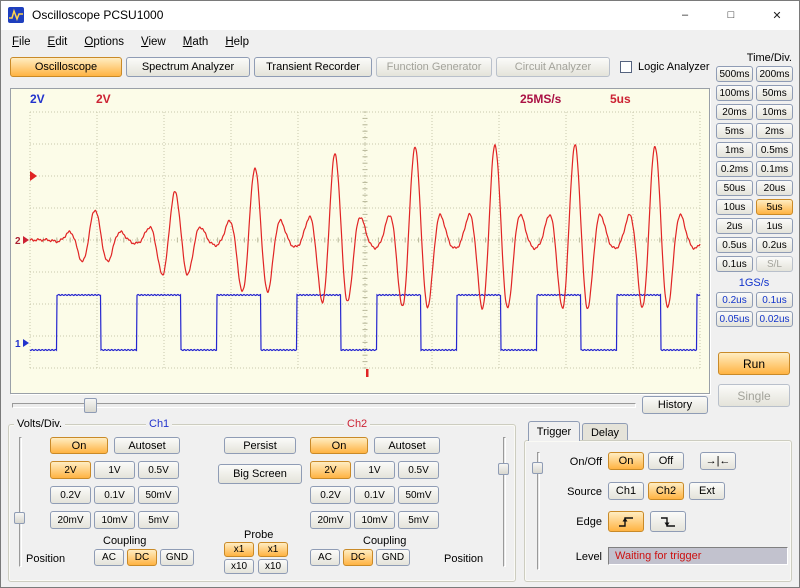  What do you see at coordinates (188, 67) in the screenshot?
I see `tab-spectrum-analyzer: Spectrum Analyzer` at bounding box center [188, 67].